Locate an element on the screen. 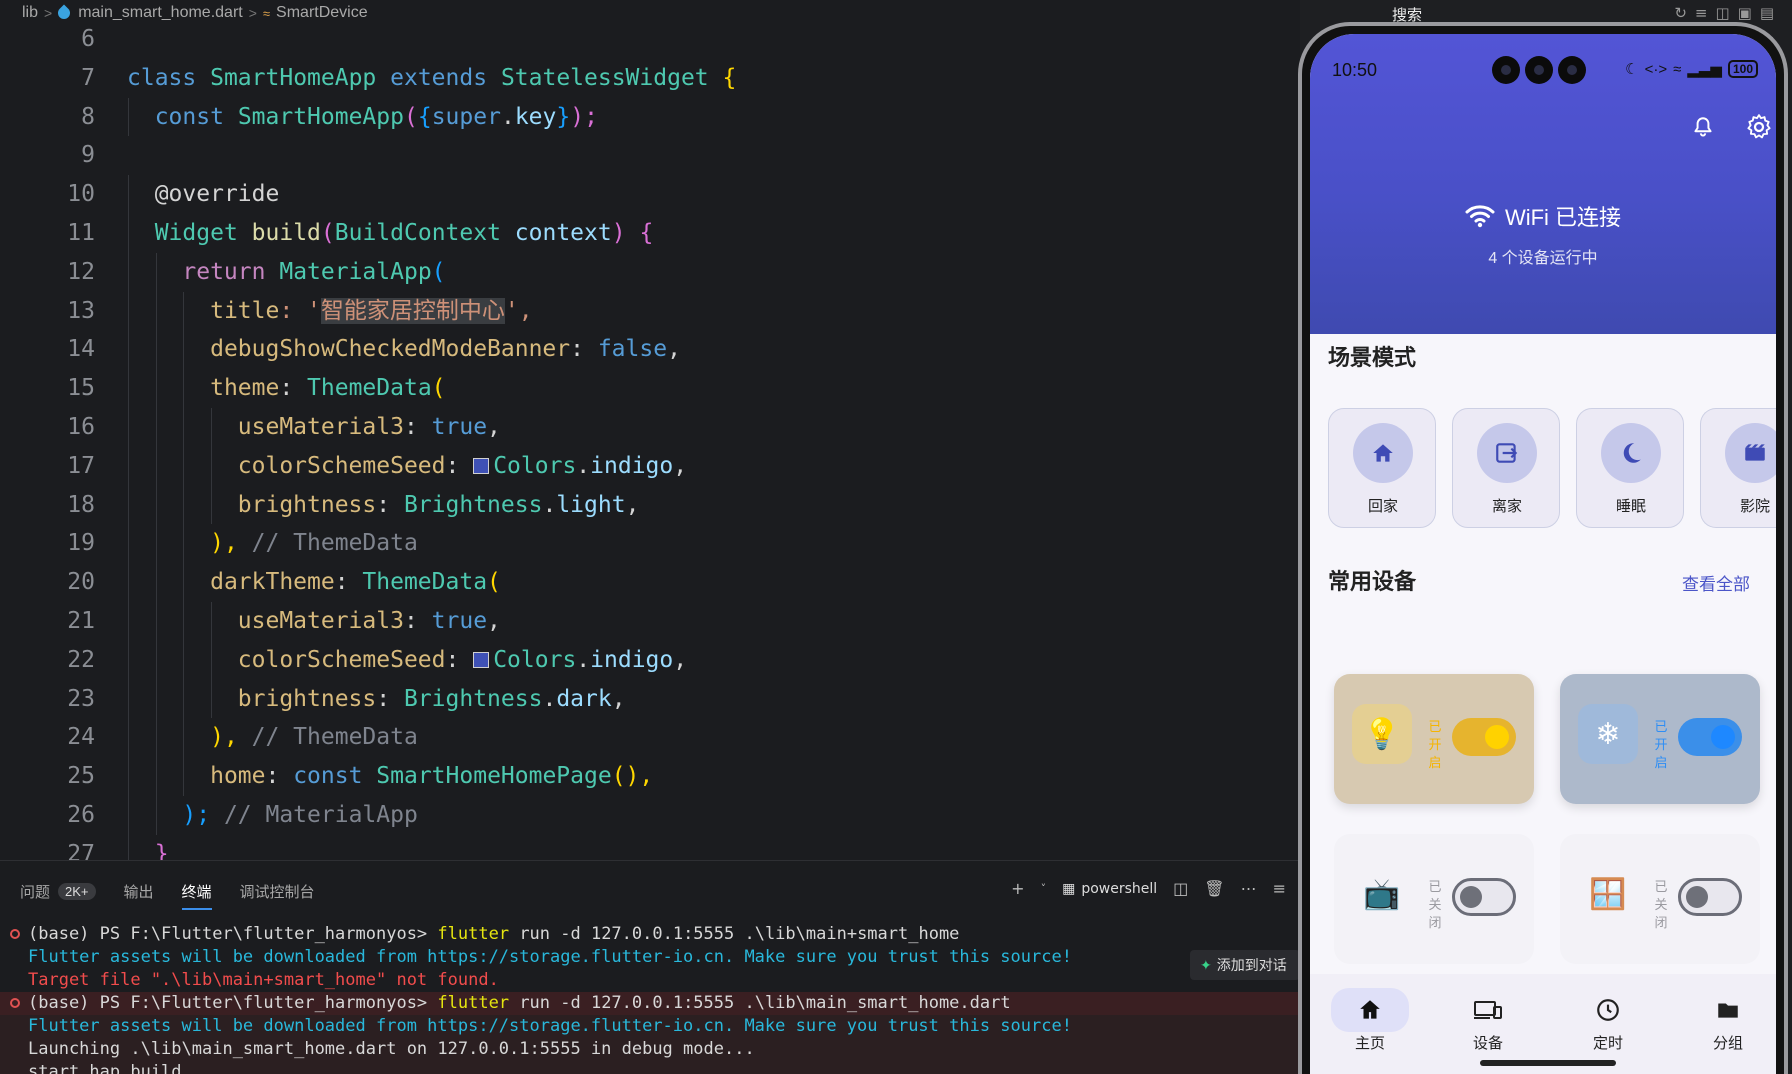 This screenshot has width=1792, height=1074. scene-card-sleep: 睡眠 is located at coordinates (1630, 468).